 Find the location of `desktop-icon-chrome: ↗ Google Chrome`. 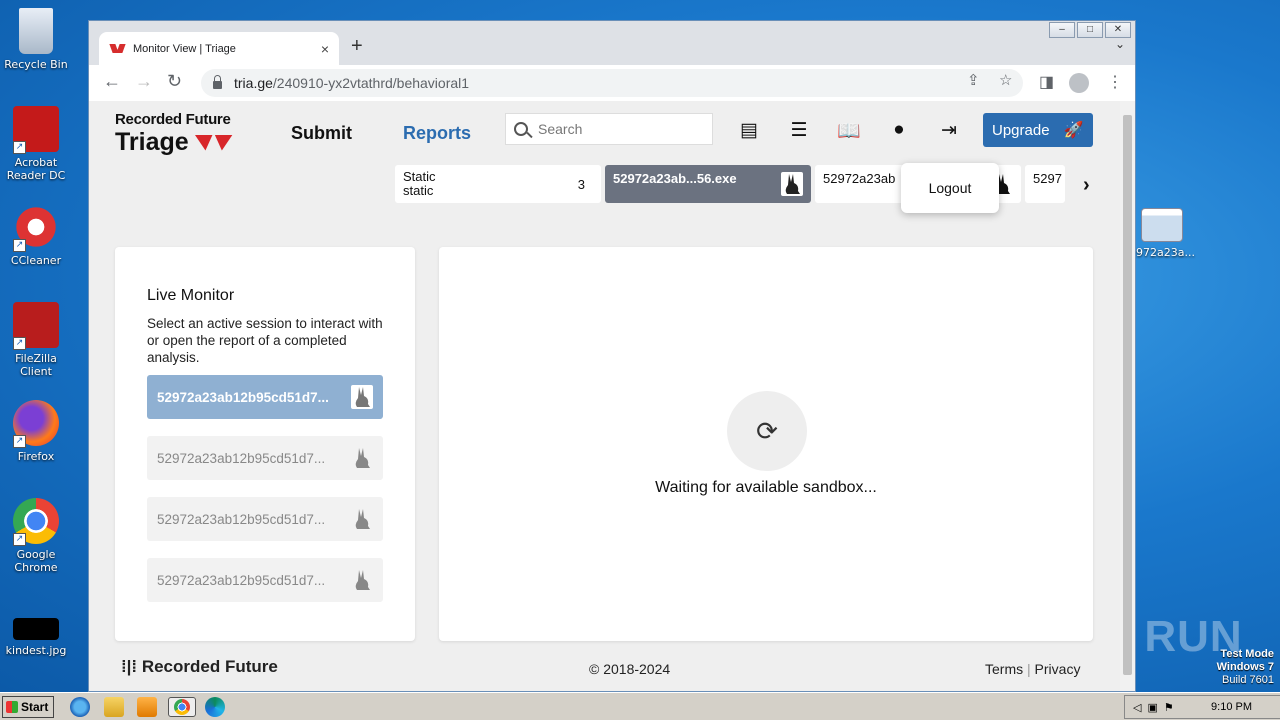

desktop-icon-chrome: ↗ Google Chrome is located at coordinates (36, 536).